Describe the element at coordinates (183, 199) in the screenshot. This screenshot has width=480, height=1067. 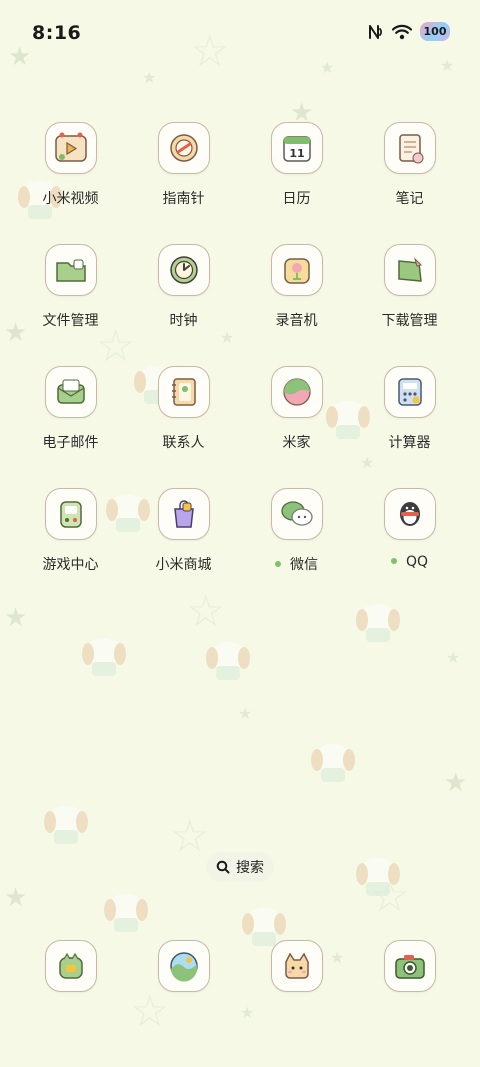
I see `app-label: 指南针` at that location.